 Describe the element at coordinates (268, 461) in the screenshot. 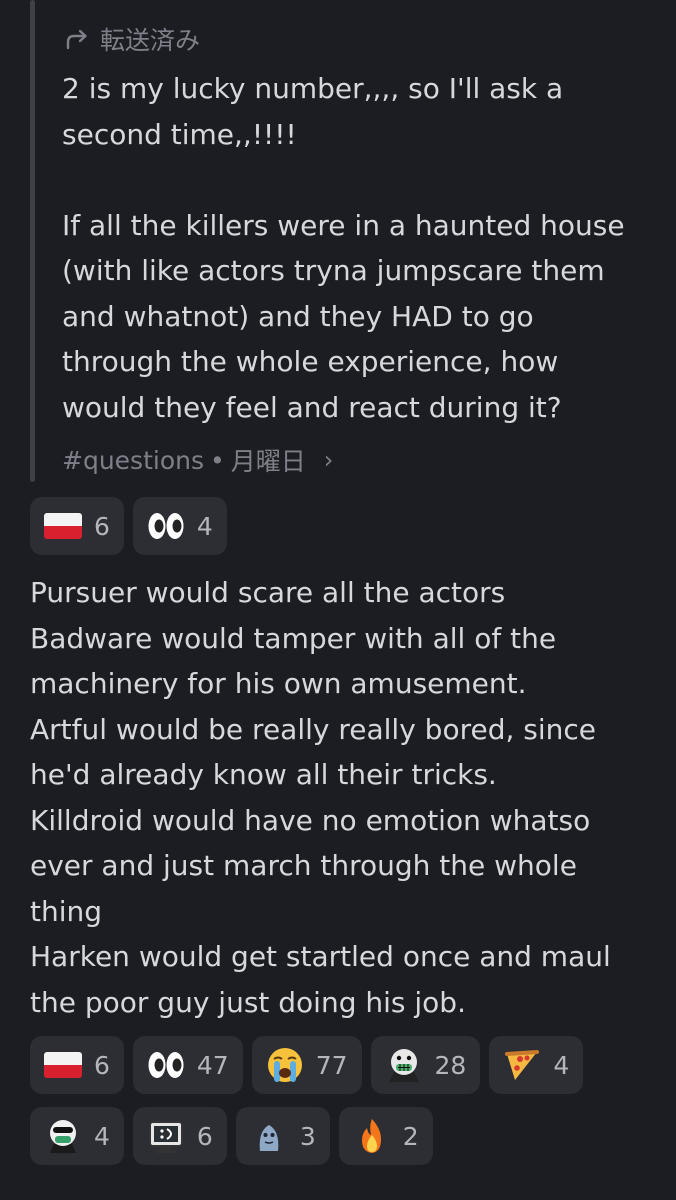

I see `message-day: 月曜日` at that location.